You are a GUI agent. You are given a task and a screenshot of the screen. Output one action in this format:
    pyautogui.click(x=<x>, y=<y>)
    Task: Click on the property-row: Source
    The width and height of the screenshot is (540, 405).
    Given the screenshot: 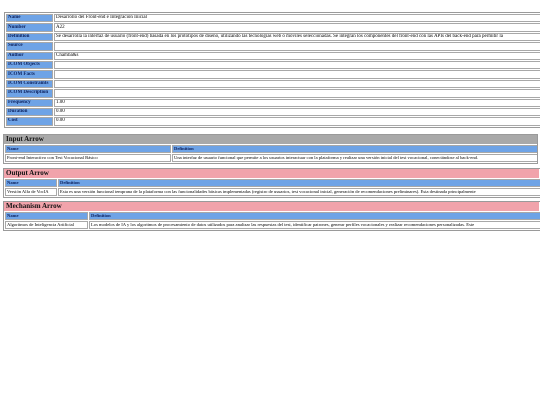 What is the action you would take?
    pyautogui.click(x=273, y=46)
    